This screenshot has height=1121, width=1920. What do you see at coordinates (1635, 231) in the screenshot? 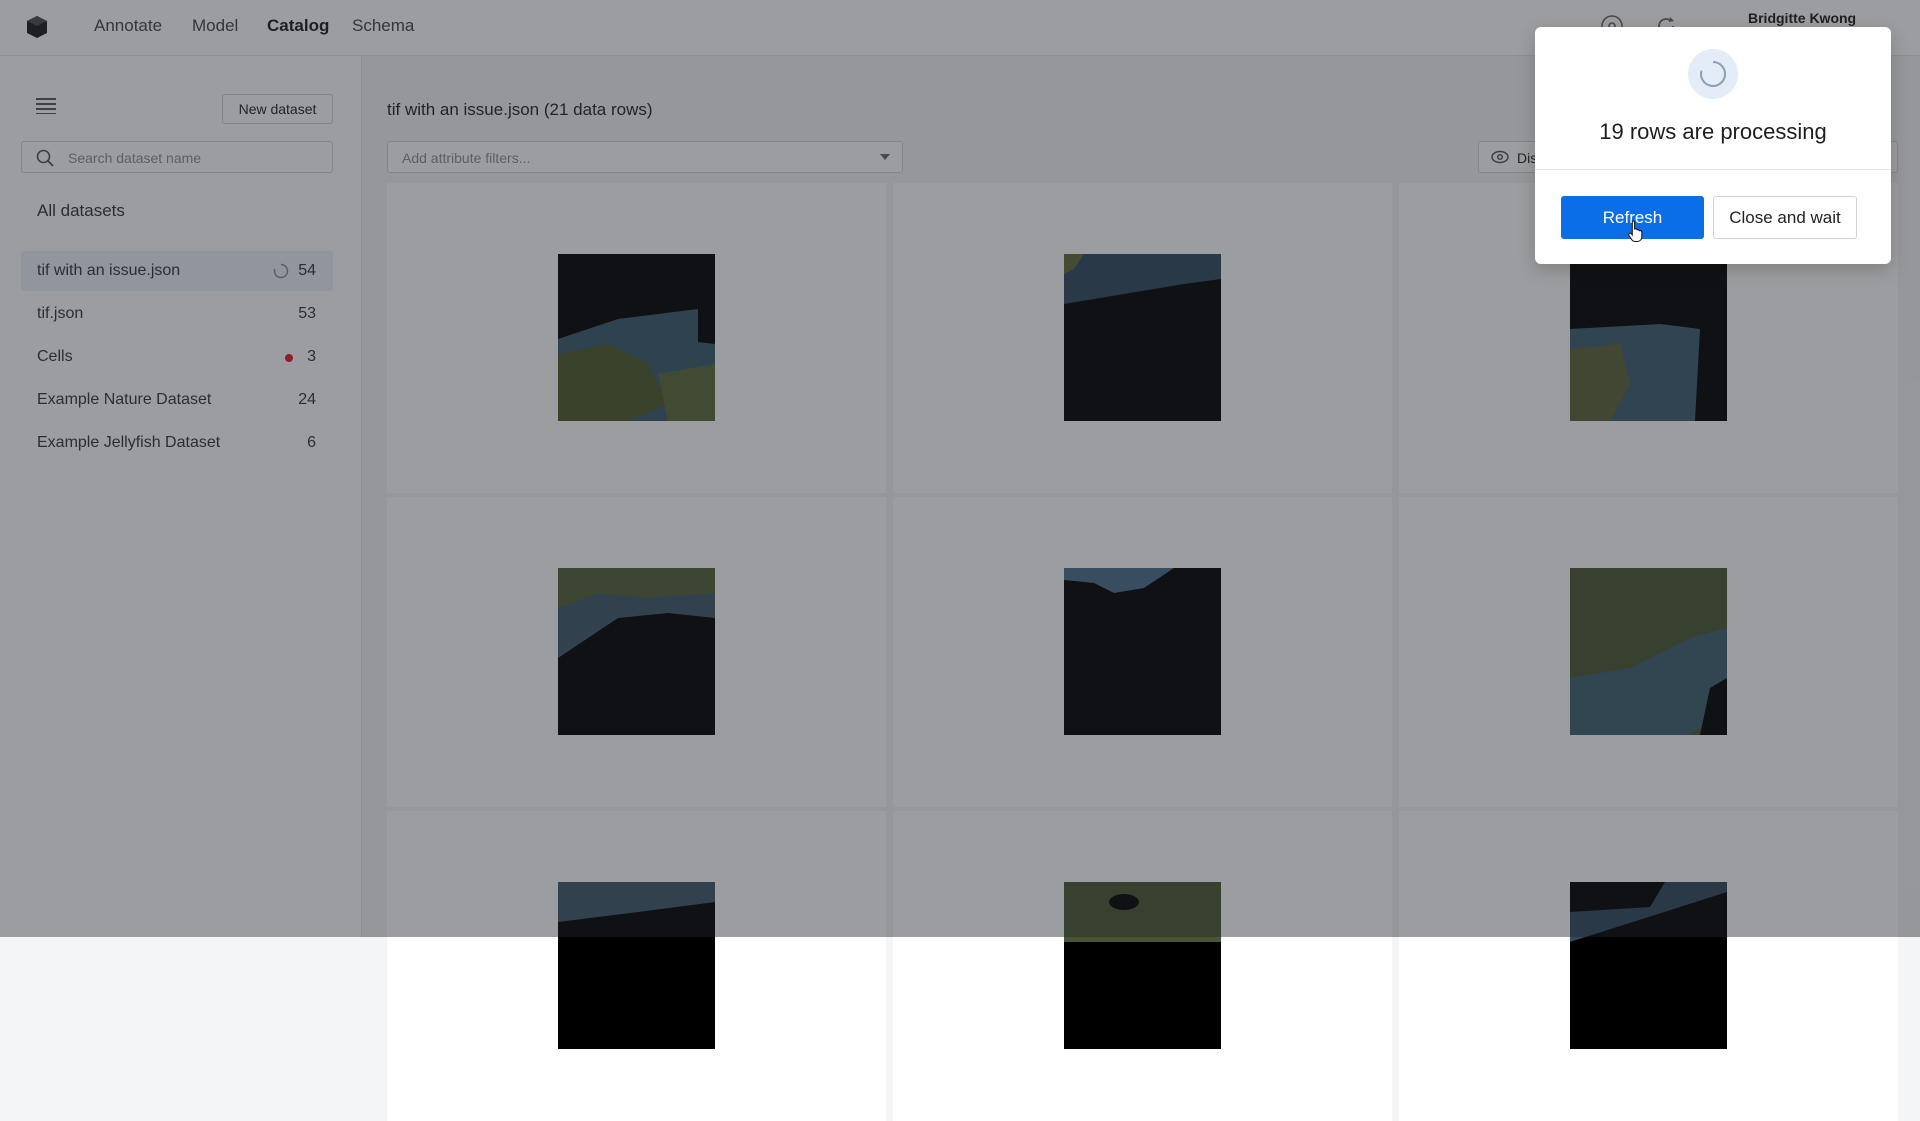
I see `hand-cursor-icon` at bounding box center [1635, 231].